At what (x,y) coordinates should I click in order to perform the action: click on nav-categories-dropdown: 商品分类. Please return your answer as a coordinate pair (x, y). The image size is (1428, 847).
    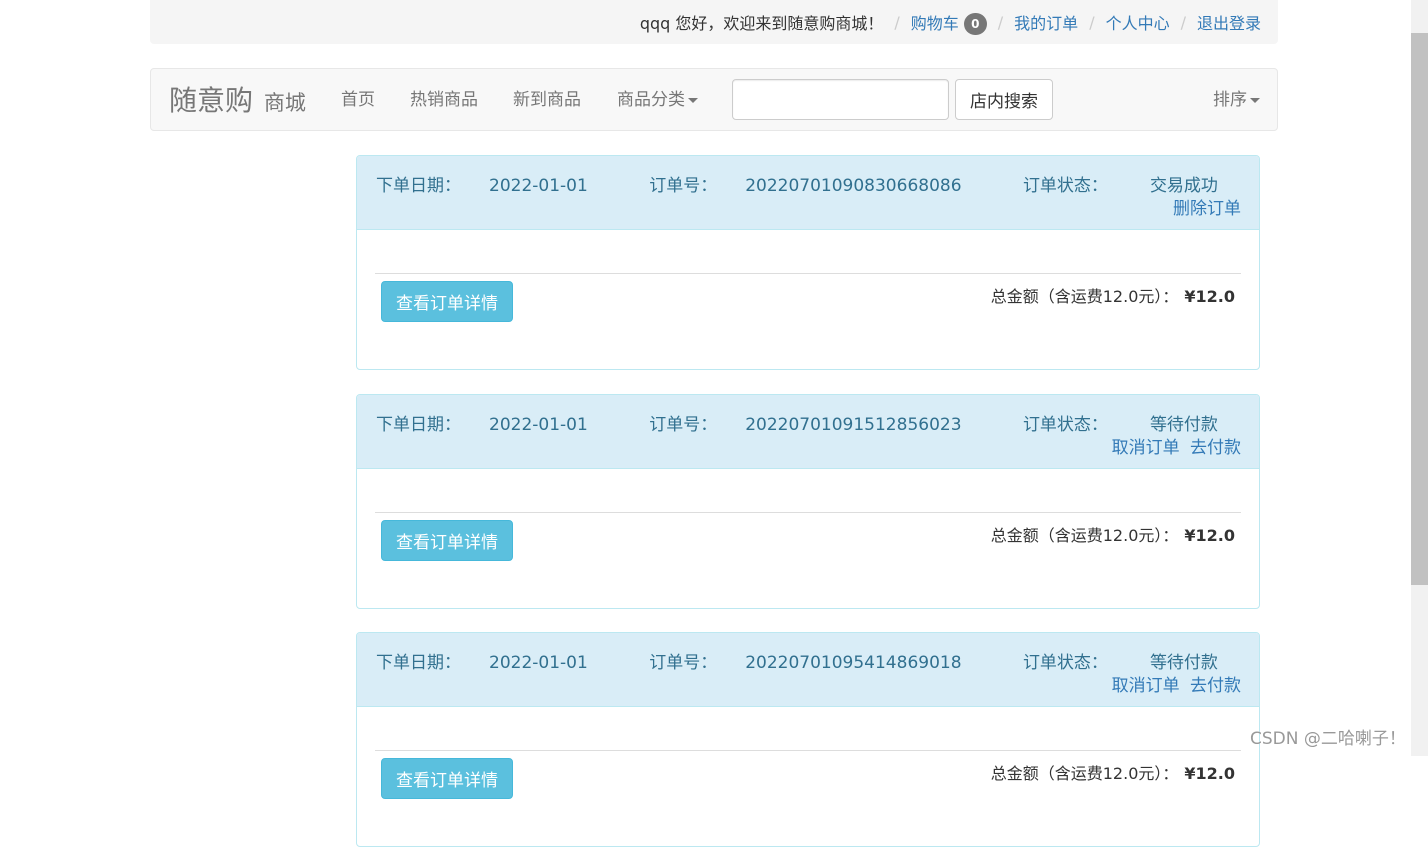
    Looking at the image, I should click on (657, 100).